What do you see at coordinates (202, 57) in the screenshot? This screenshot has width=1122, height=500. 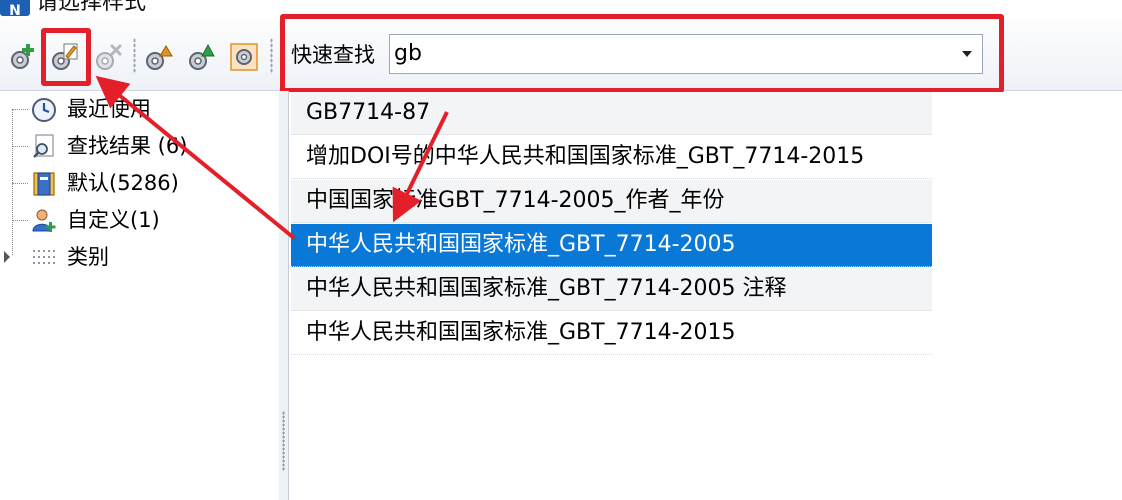 I see `export-style-icon` at bounding box center [202, 57].